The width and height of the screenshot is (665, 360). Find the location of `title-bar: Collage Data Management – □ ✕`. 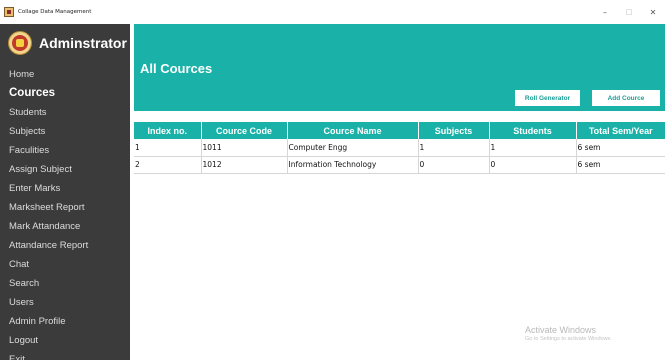

title-bar: Collage Data Management – □ ✕ is located at coordinates (332, 12).